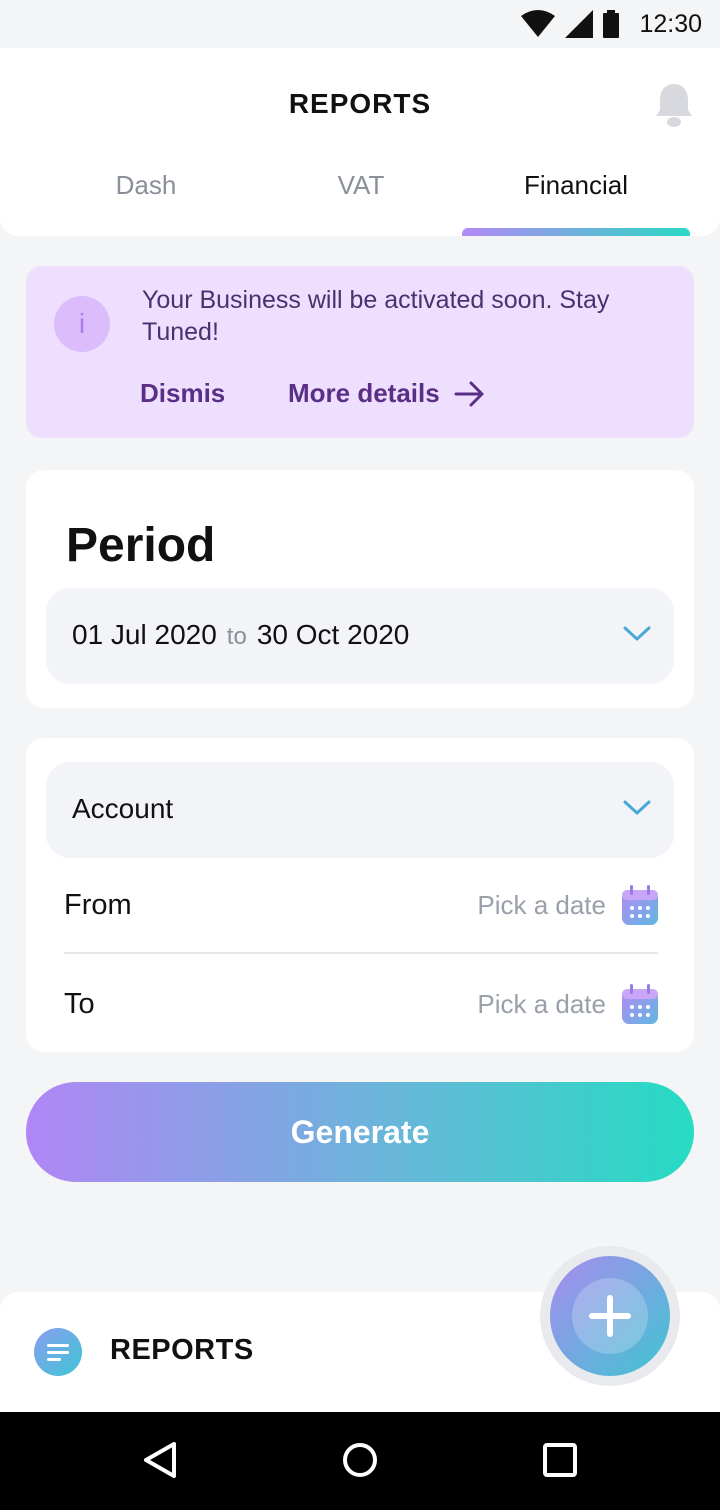 This screenshot has height=1510, width=720. Describe the element at coordinates (361, 906) in the screenshot. I see `from-date-row: From Pick a date` at that location.